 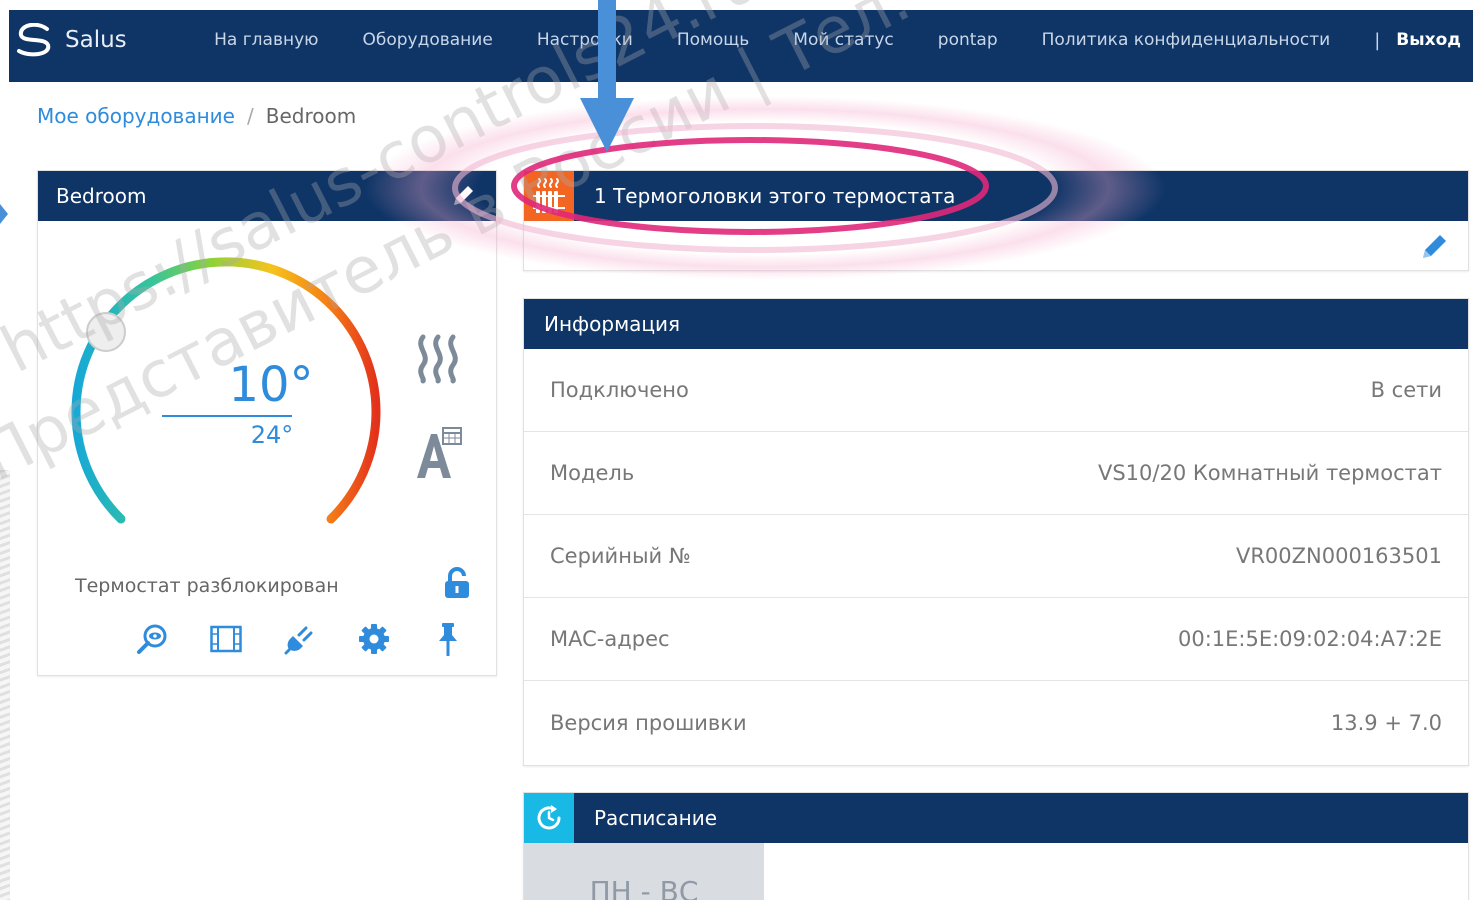 I want to click on info-row-connected: Подключено В сети, so click(x=996, y=390).